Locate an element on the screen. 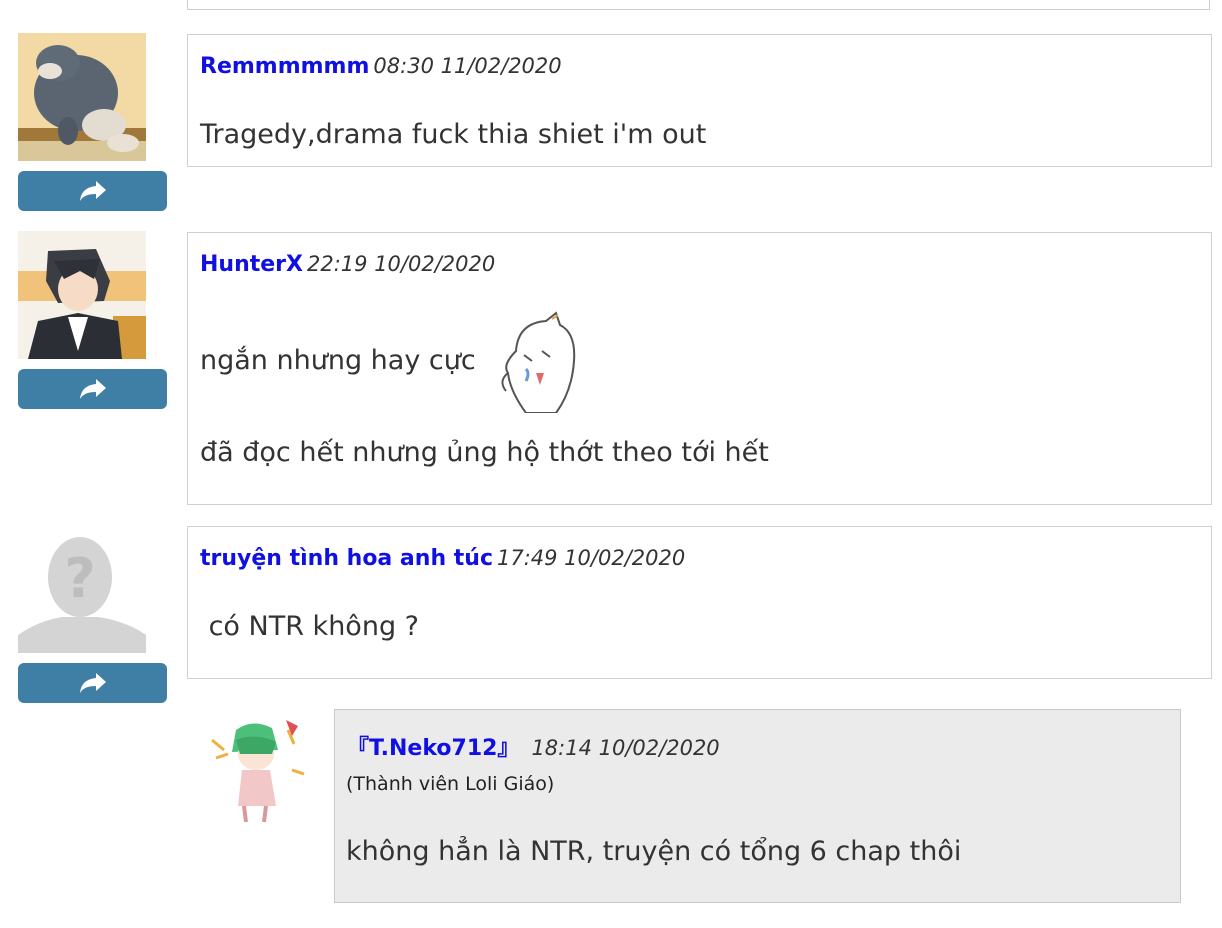  username-link: HunterX is located at coordinates (251, 264).